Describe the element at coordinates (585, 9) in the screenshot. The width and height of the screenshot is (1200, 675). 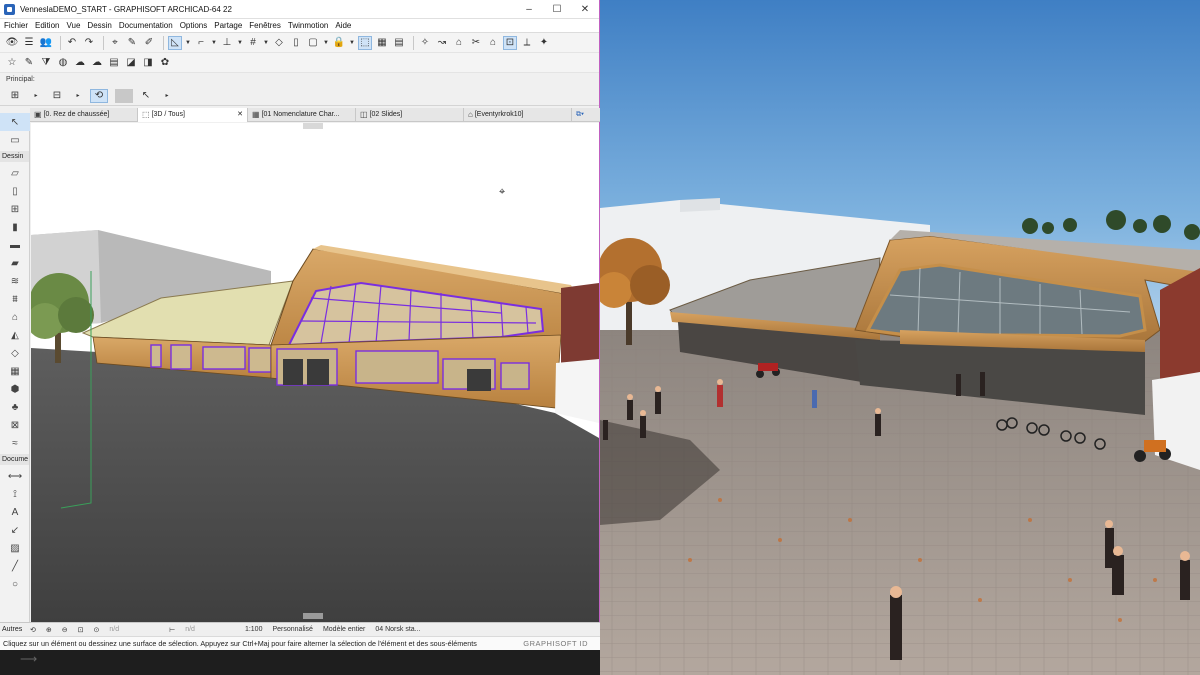
I see `close-button: ✕` at that location.